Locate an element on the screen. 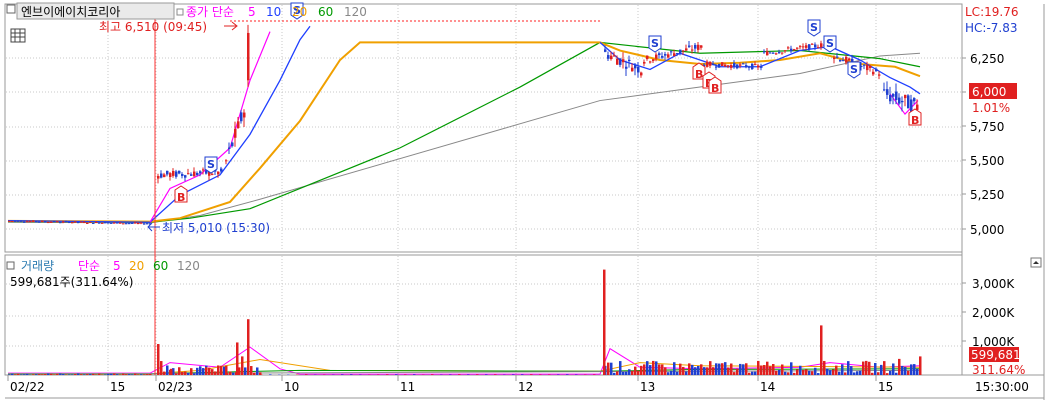 This screenshot has height=406, width=1047. volume-ma-period: 120 is located at coordinates (188, 266).